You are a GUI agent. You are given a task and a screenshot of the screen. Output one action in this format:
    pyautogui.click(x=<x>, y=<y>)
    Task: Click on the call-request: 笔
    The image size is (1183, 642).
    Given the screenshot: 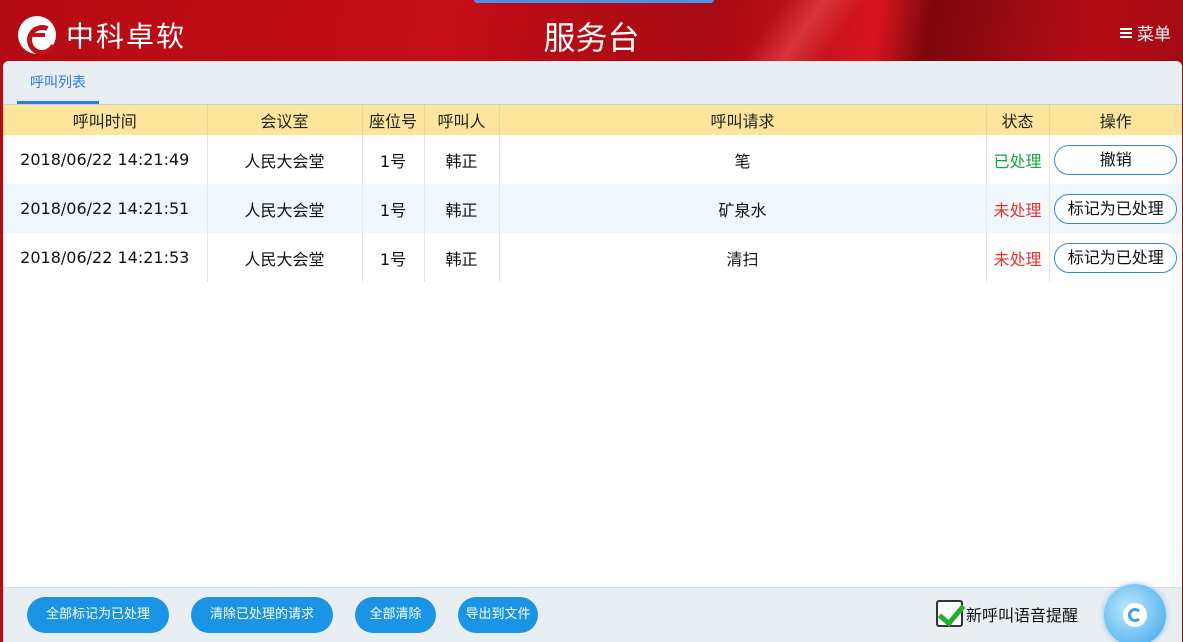 What is the action you would take?
    pyautogui.click(x=743, y=159)
    